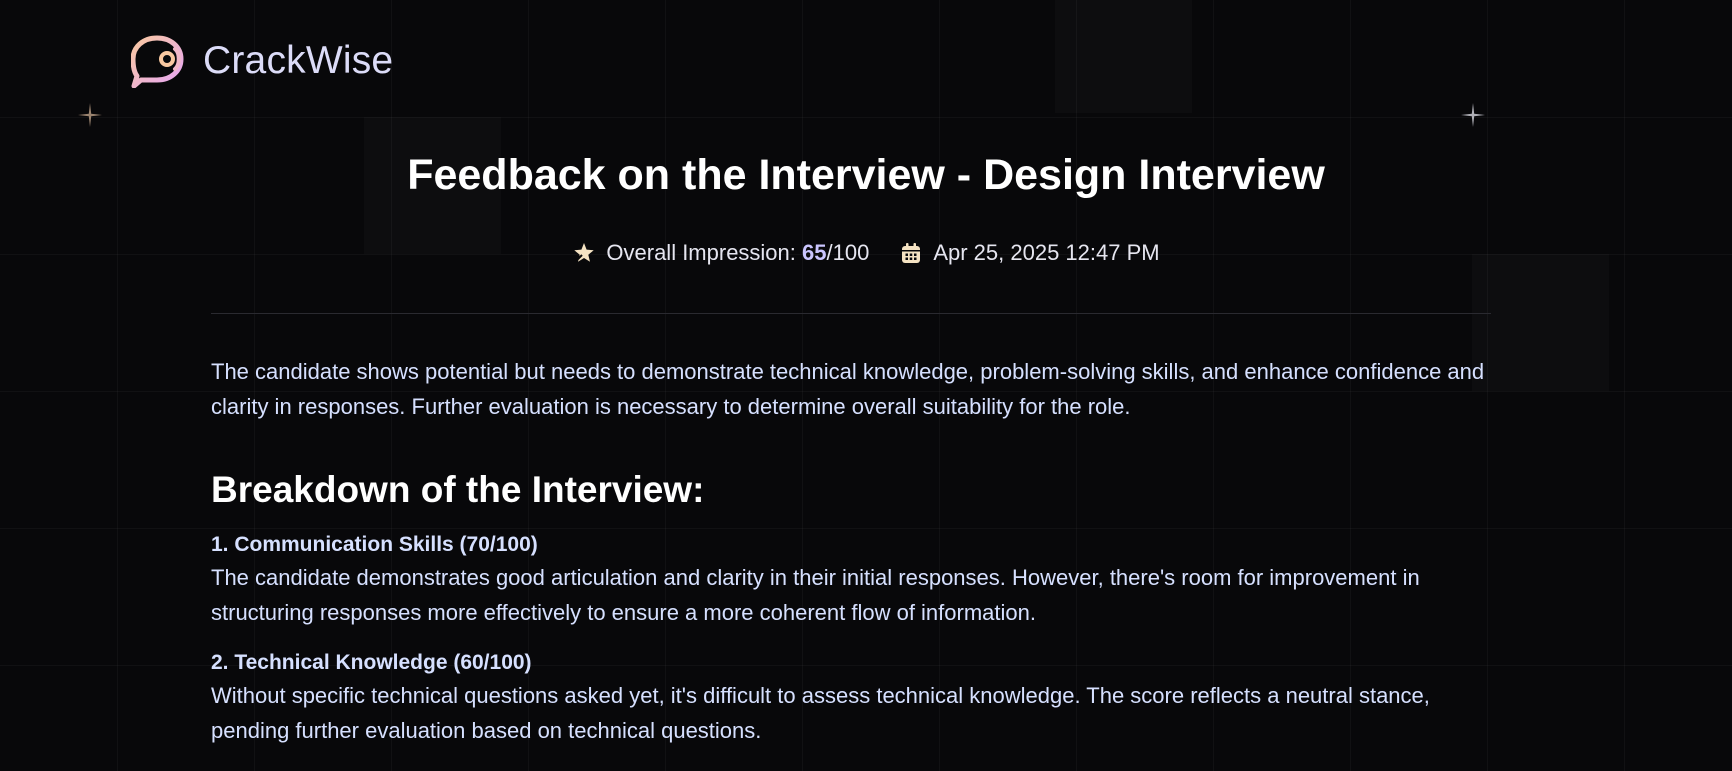  Describe the element at coordinates (814, 252) in the screenshot. I see `overall-score: 65` at that location.